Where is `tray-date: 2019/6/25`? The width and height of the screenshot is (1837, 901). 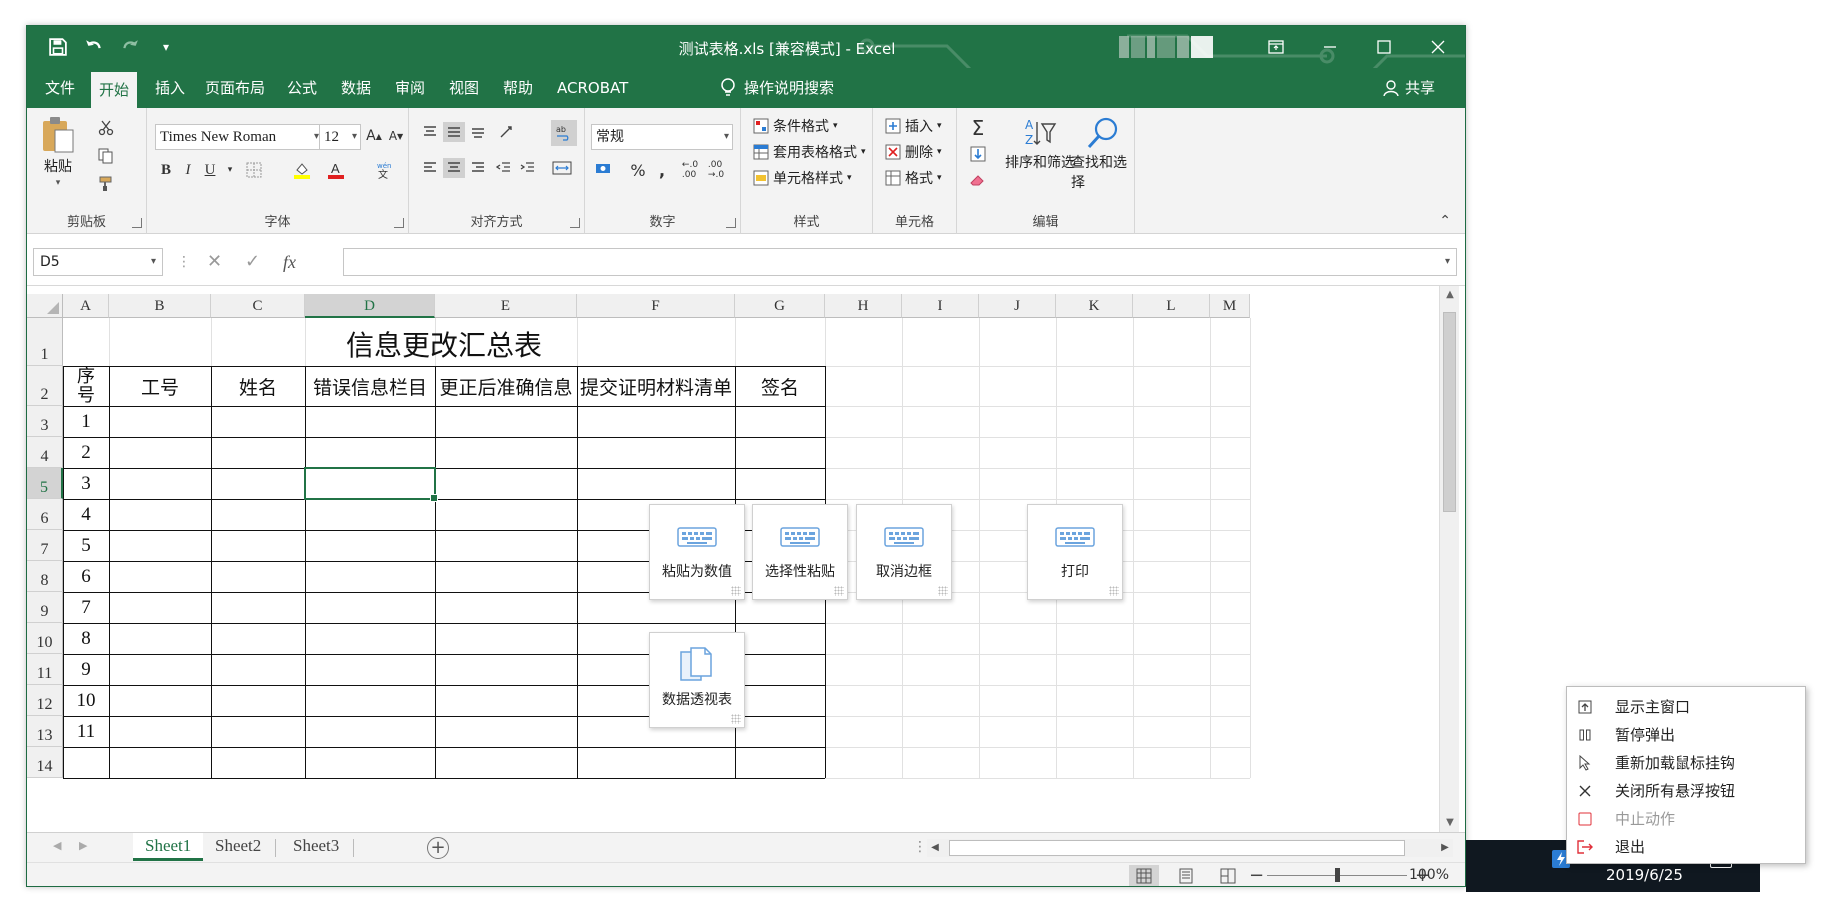 tray-date: 2019/6/25 is located at coordinates (1644, 875).